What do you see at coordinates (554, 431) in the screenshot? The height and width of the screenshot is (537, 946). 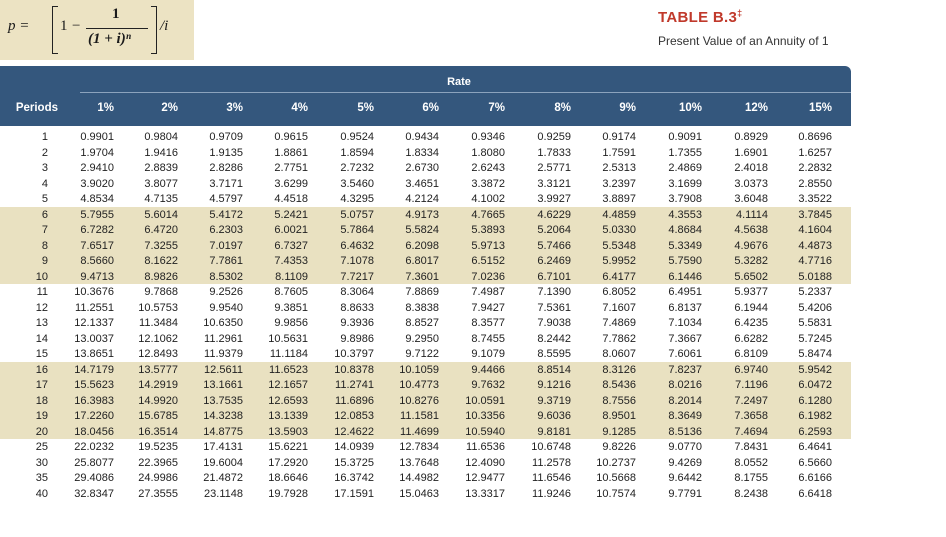 I see `value-cell: 9.8181` at bounding box center [554, 431].